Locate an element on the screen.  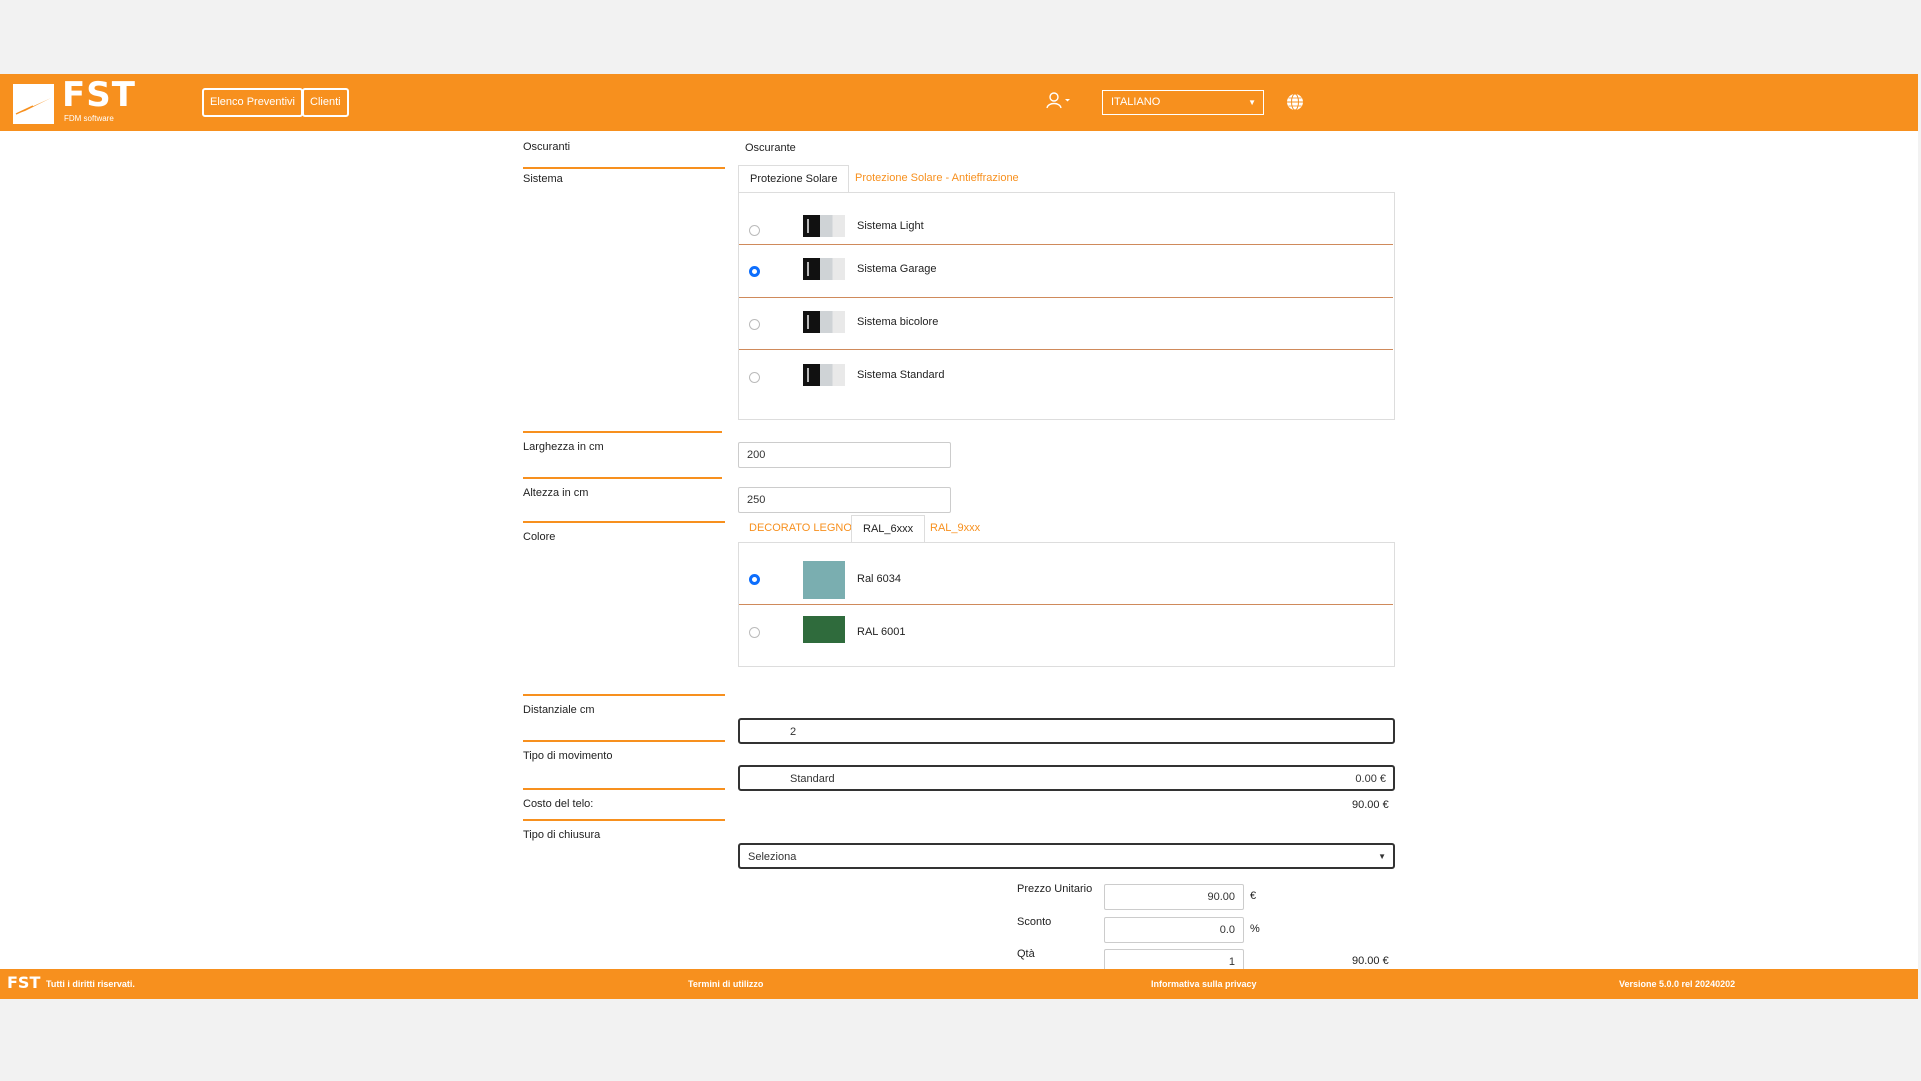
chiusura-select: Seleziona ▼ is located at coordinates (1066, 856).